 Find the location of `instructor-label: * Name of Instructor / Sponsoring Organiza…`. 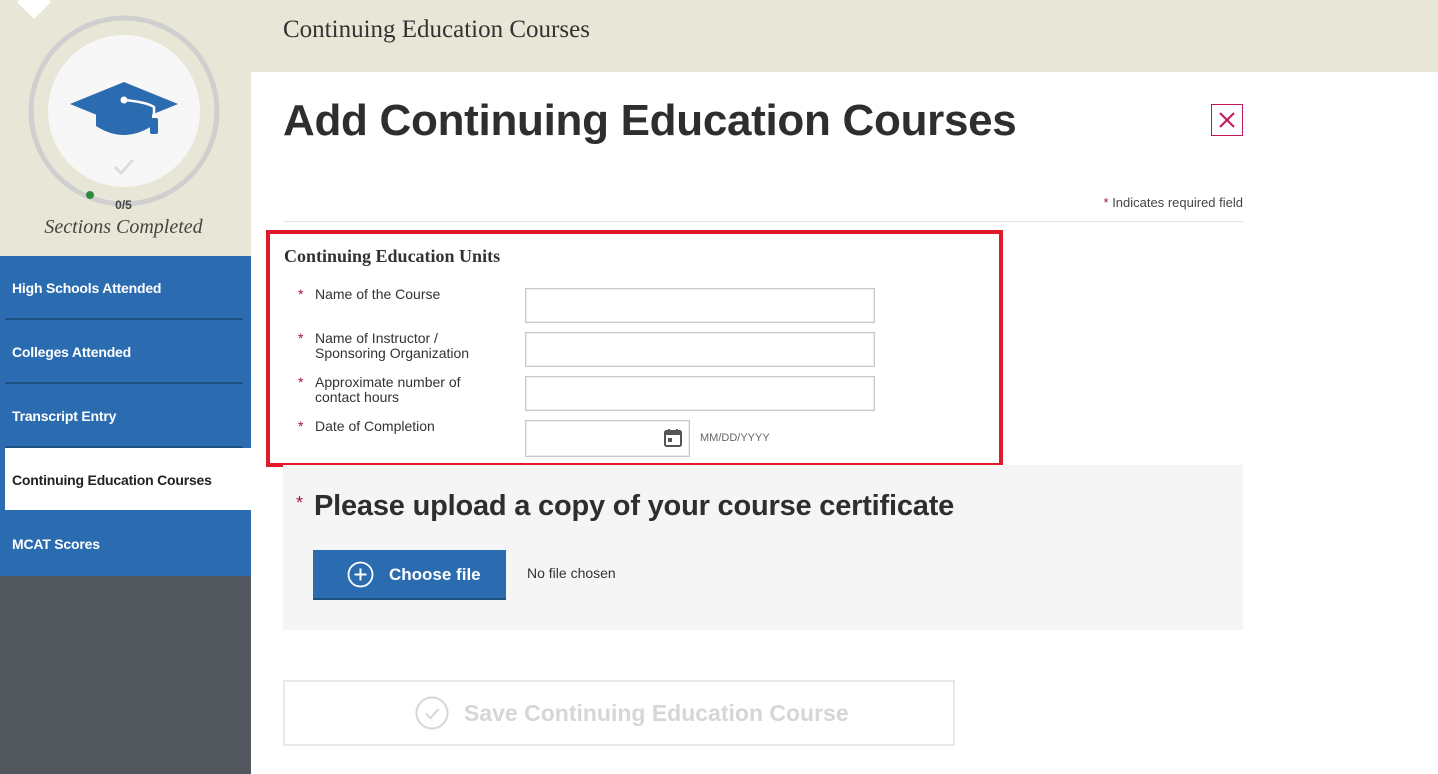

instructor-label: * Name of Instructor / Sponsoring Organiza… is located at coordinates (383, 346).